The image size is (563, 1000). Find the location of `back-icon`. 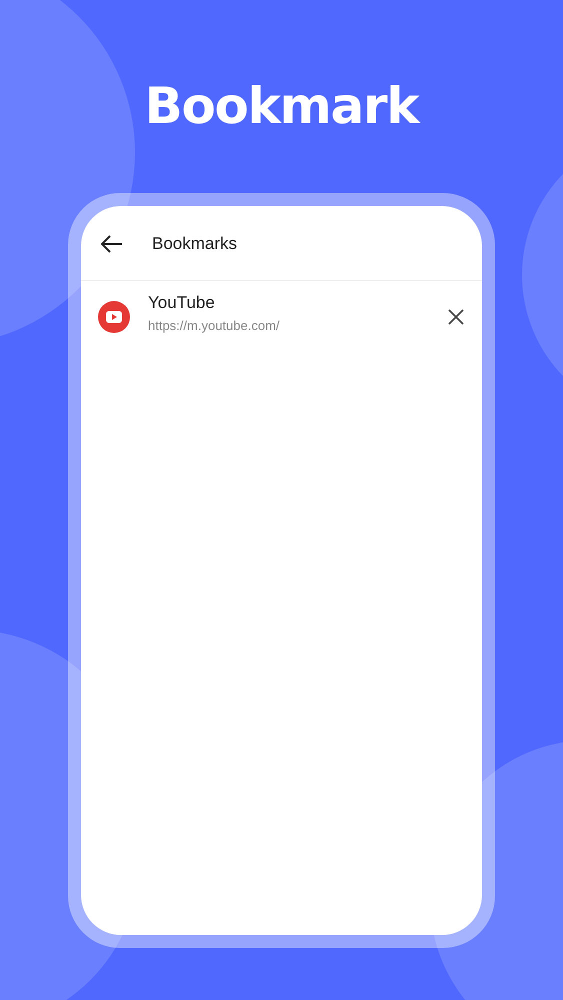

back-icon is located at coordinates (112, 244).